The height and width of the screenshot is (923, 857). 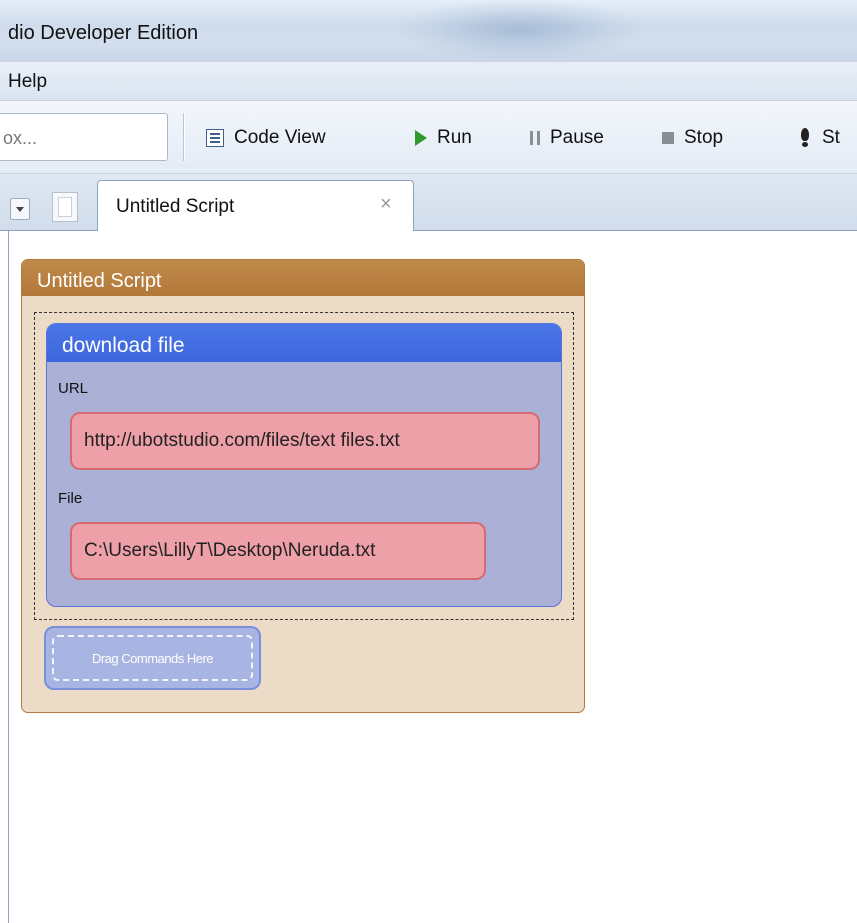 I want to click on toolbar: ox... Code View Run Pause Stop St, so click(x=428, y=137).